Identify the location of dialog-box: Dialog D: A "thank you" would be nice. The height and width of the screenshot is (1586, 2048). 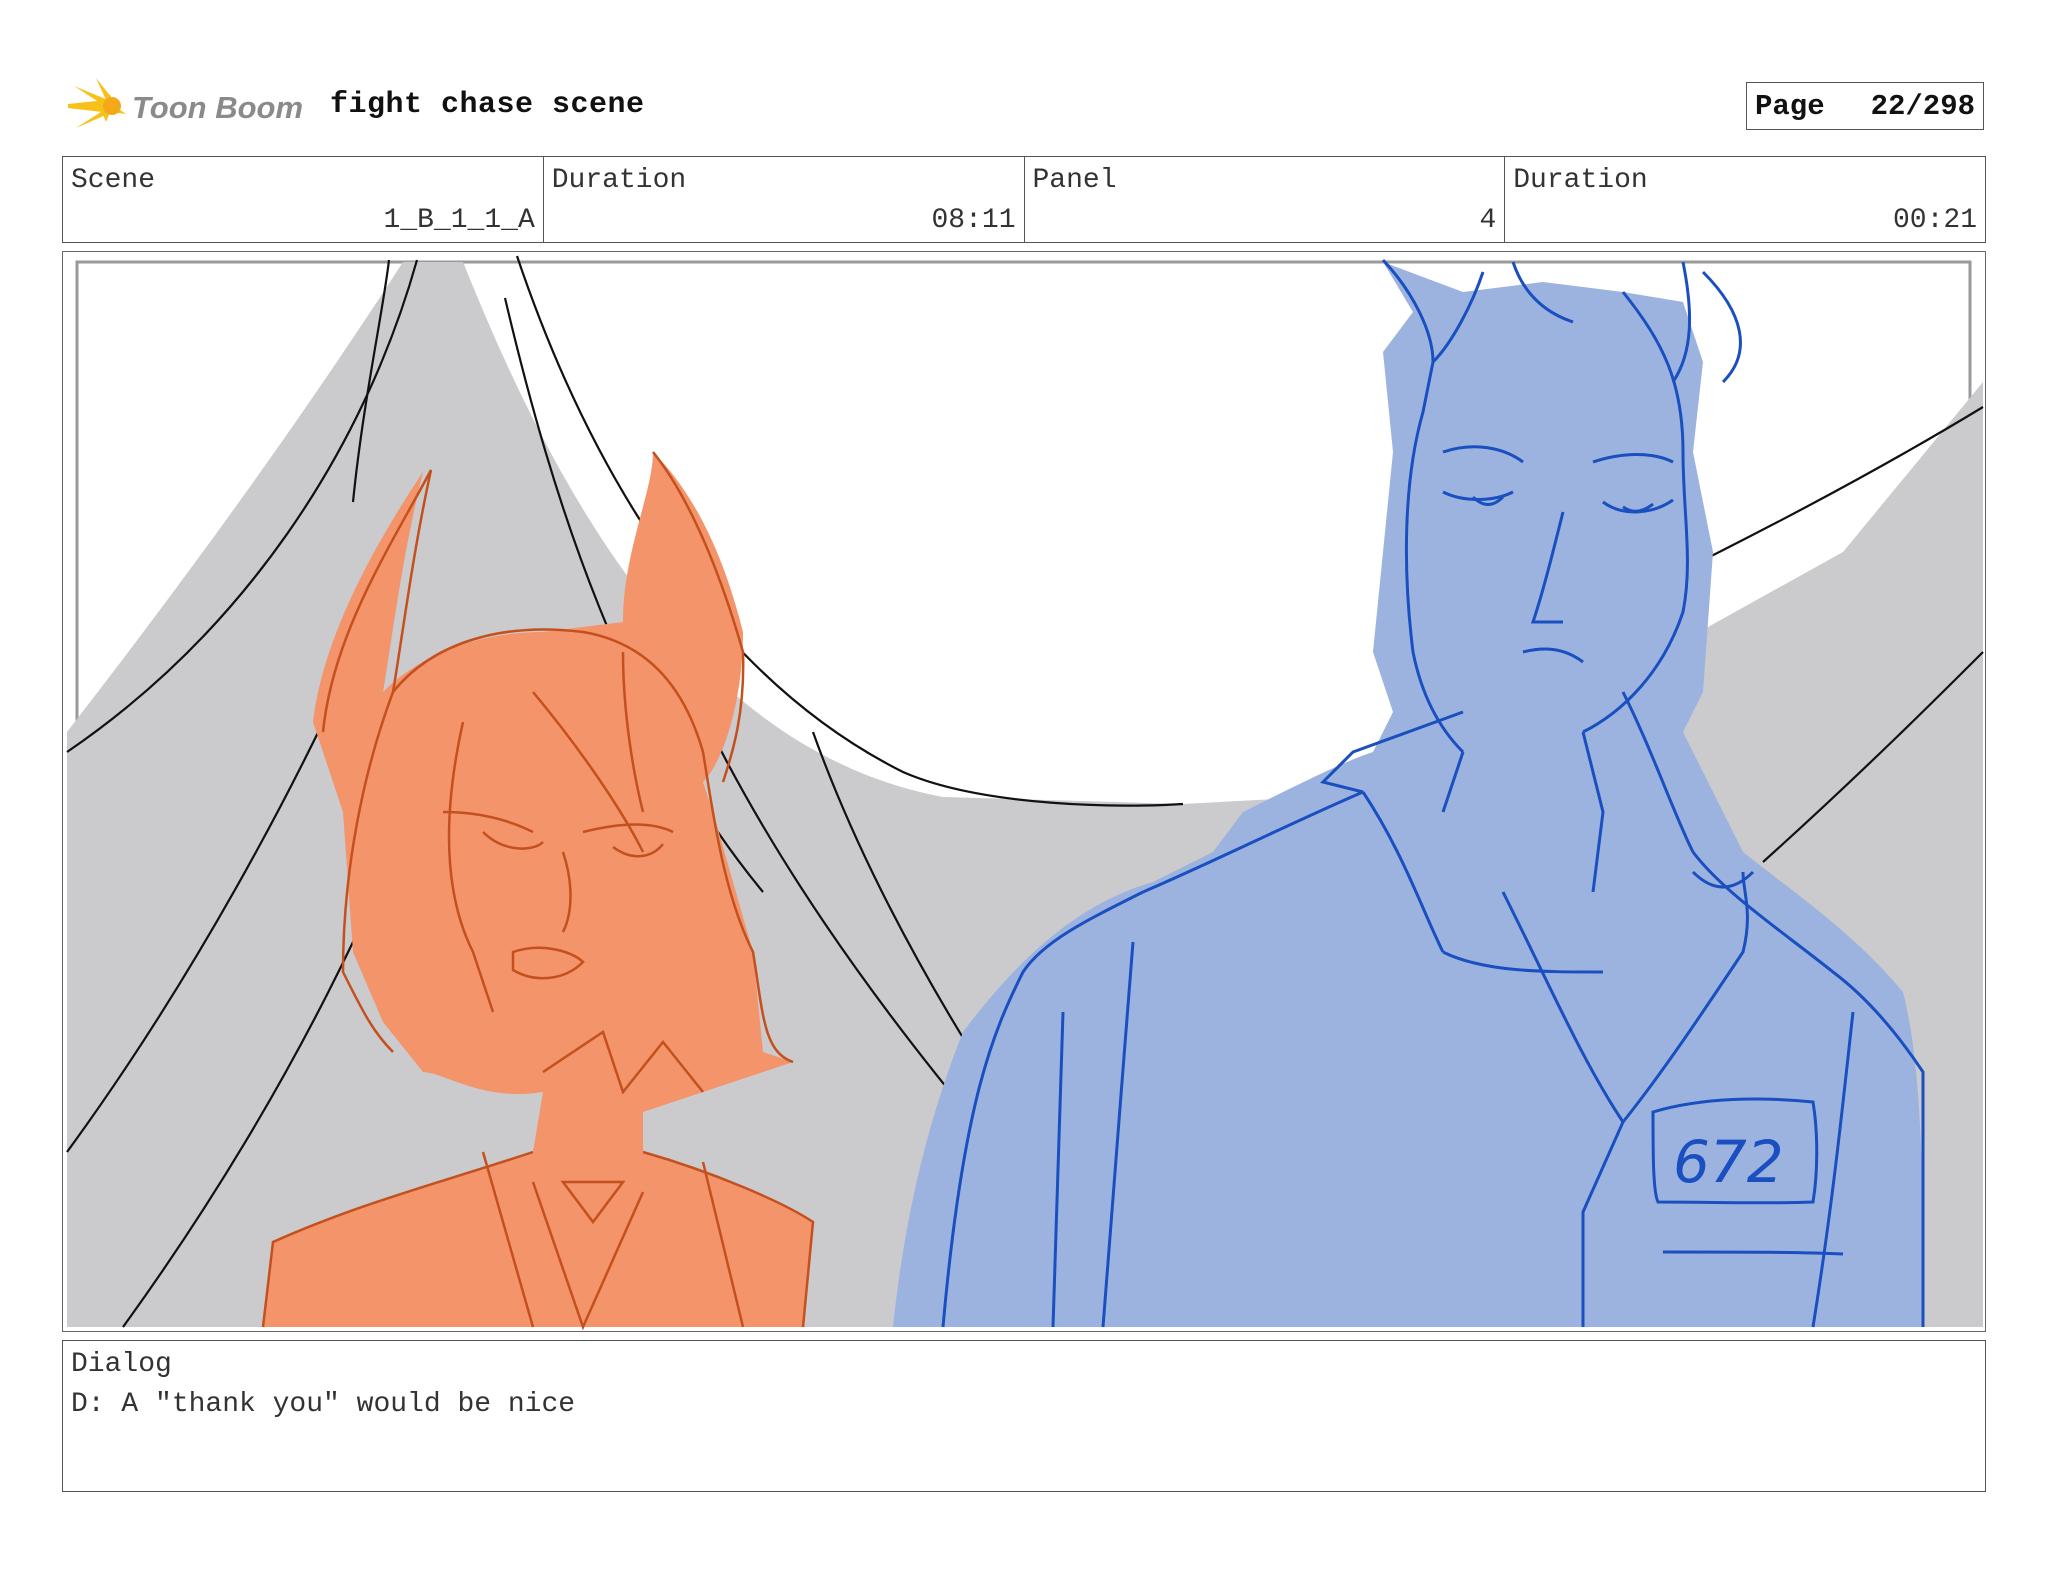
(1024, 1416).